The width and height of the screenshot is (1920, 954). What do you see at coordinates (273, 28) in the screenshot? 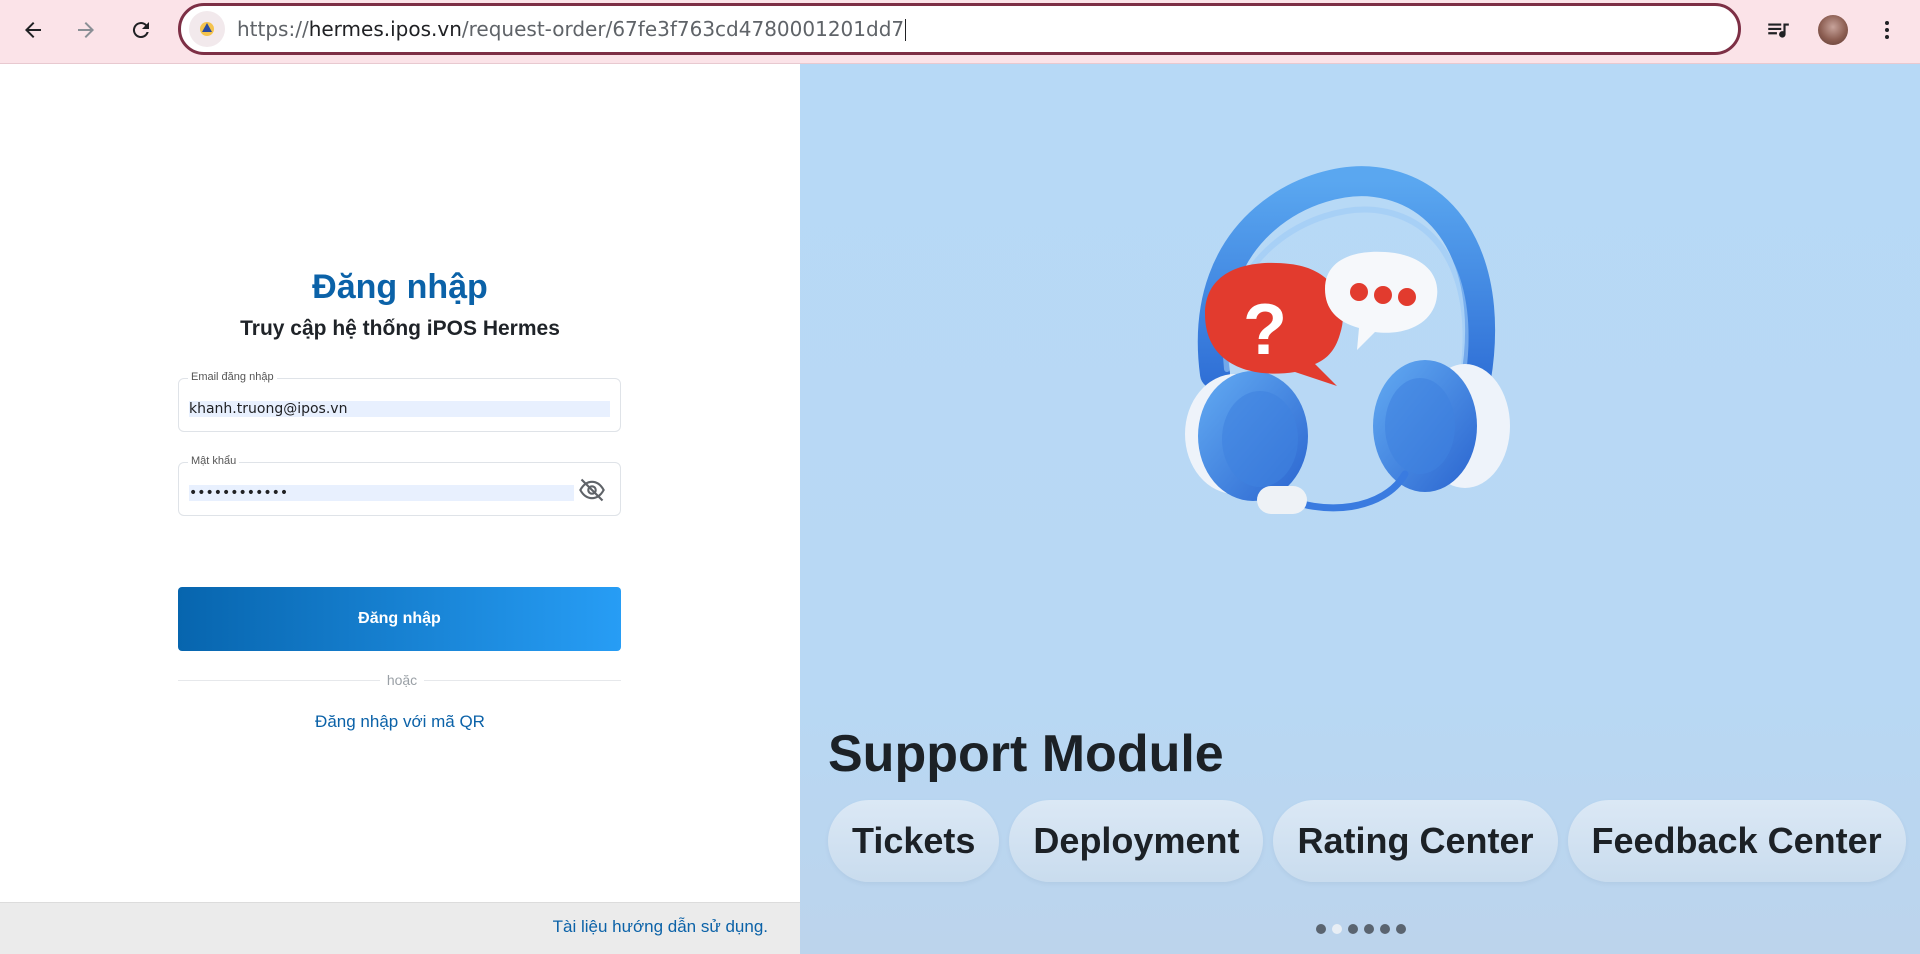
I see `url-scheme: https://` at bounding box center [273, 28].